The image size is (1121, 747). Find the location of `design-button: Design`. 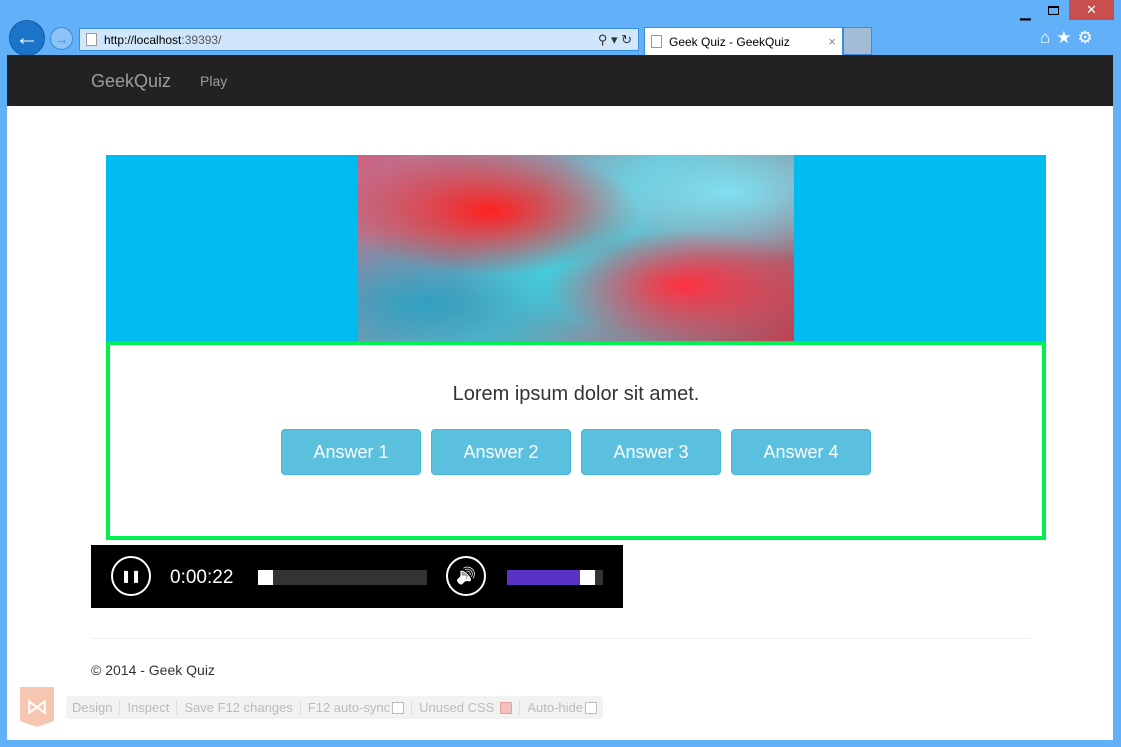

design-button: Design is located at coordinates (92, 707).